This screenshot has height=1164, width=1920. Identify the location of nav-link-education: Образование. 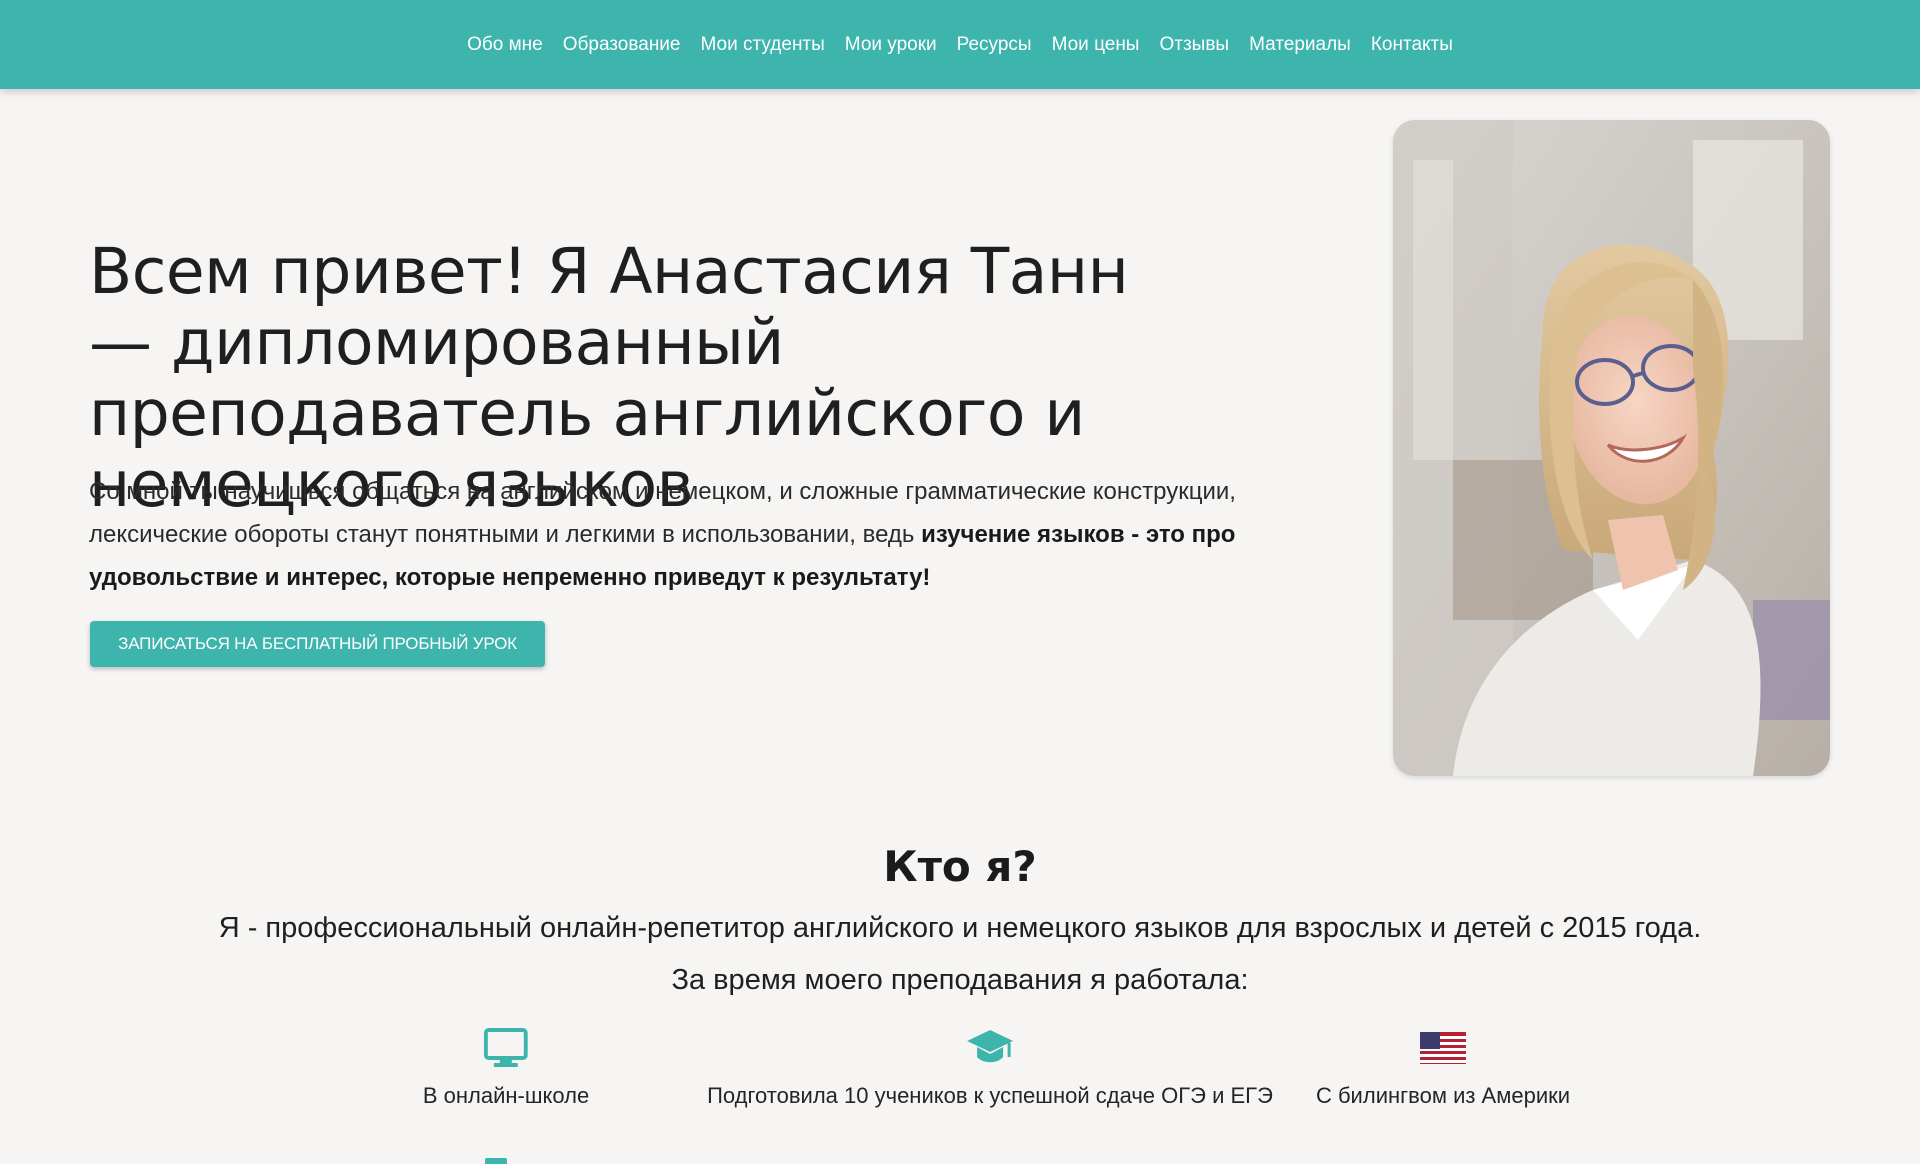
(622, 44).